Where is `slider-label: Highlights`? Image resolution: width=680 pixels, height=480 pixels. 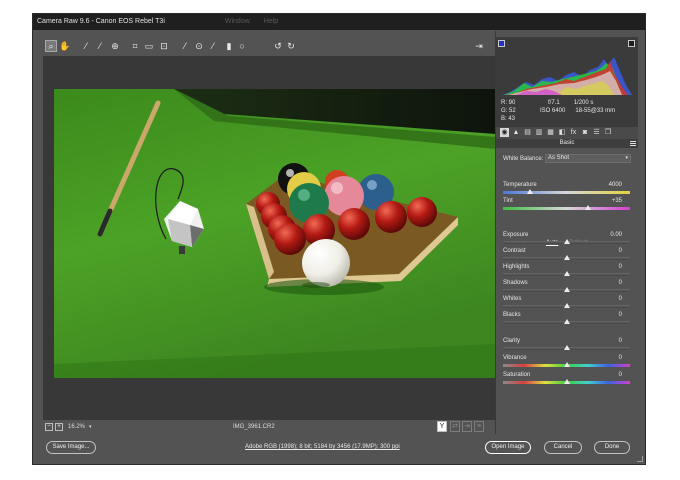
slider-label: Highlights is located at coordinates (516, 267).